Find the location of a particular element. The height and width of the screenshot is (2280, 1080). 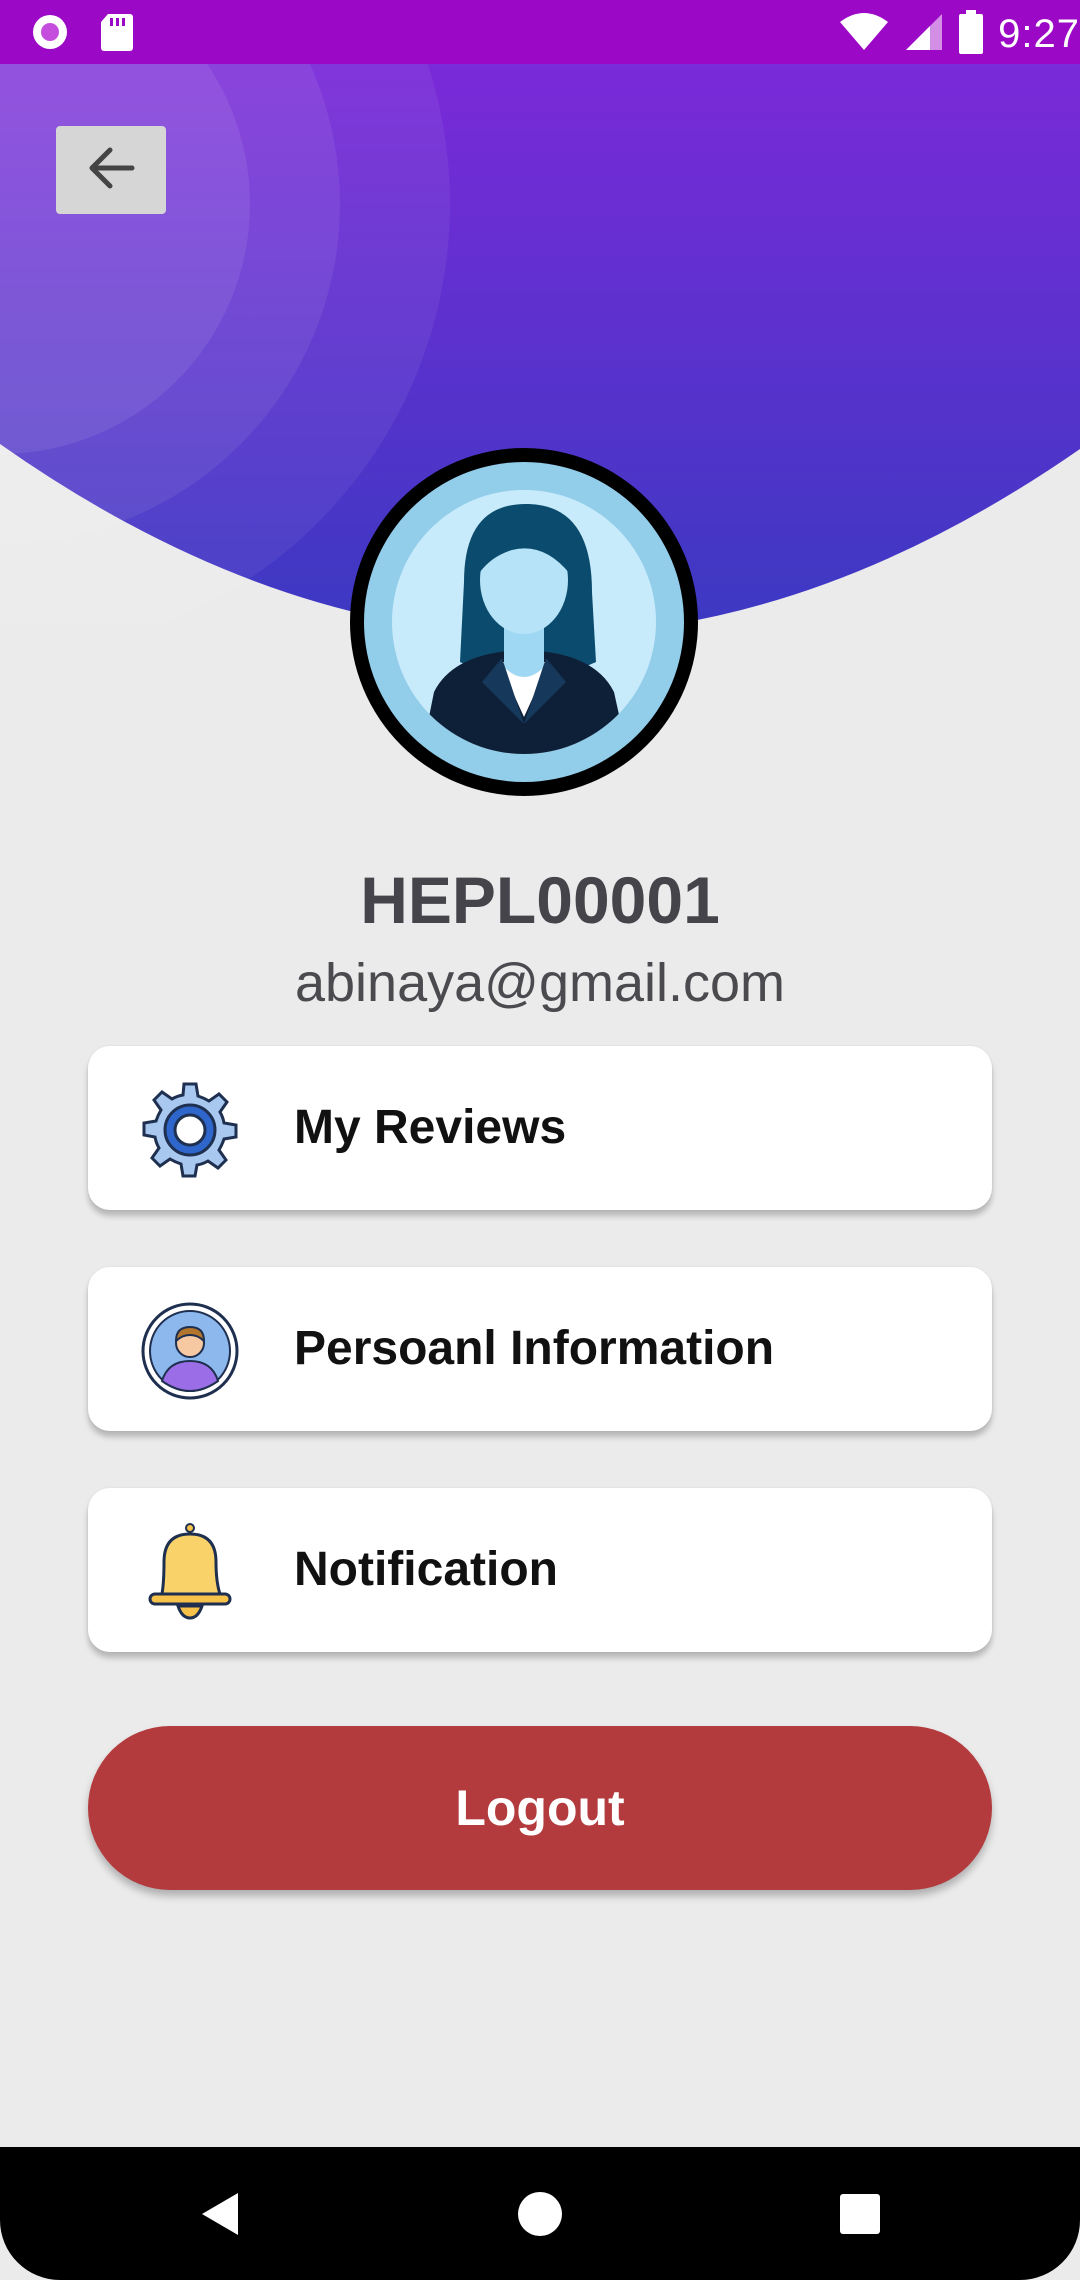

notification-button: Notification is located at coordinates (540, 1570).